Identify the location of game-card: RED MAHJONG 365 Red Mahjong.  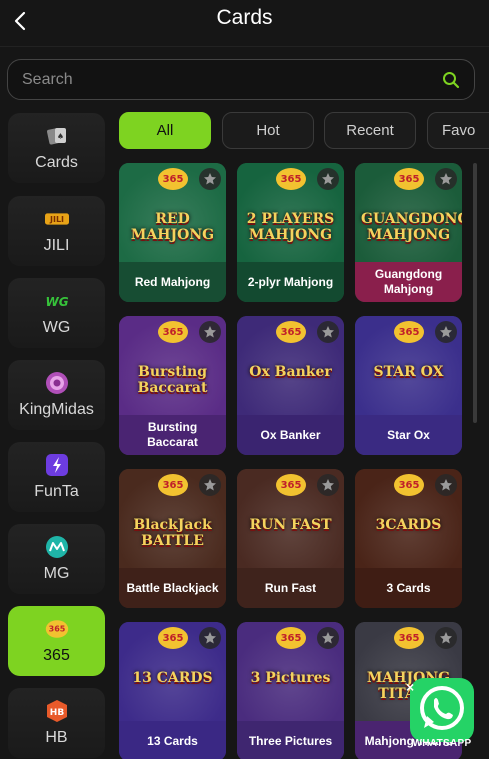
(172, 232).